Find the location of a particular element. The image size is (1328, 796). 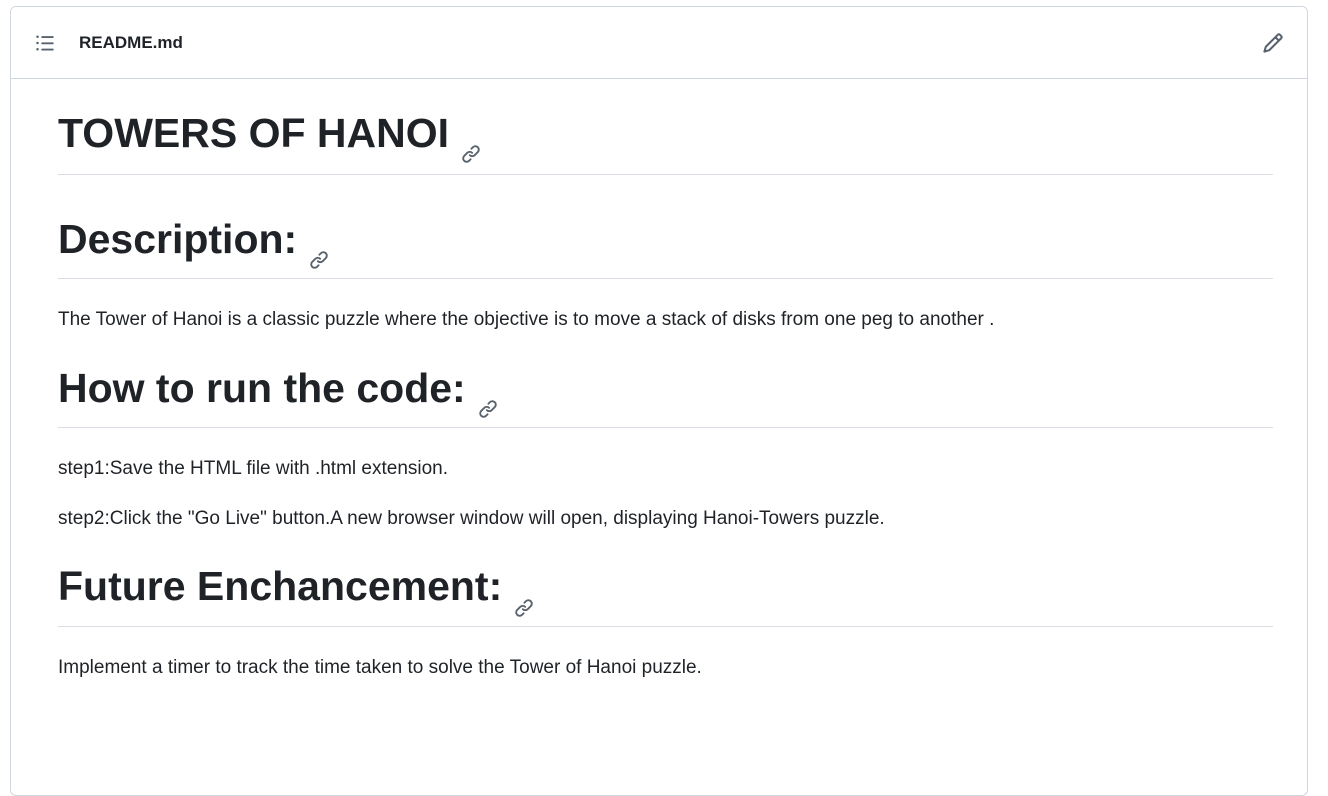

section-heading-future-enhancement: Future Enchancement: is located at coordinates (665, 579).